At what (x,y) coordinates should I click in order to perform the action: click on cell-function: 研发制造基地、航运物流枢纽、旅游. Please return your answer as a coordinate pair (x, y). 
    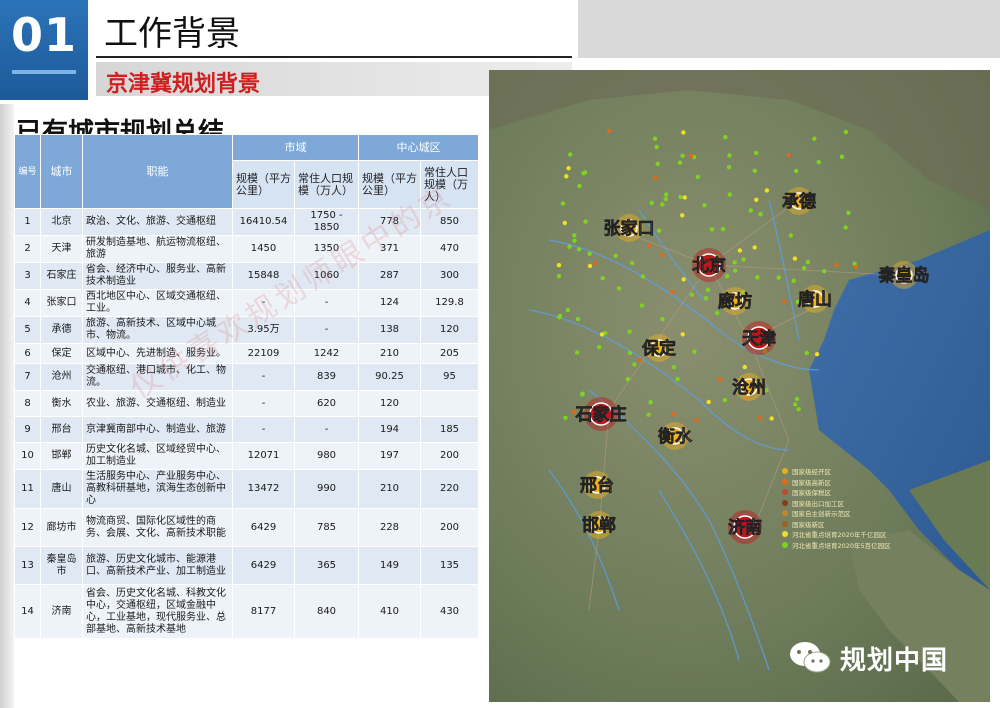
    Looking at the image, I should click on (157, 249).